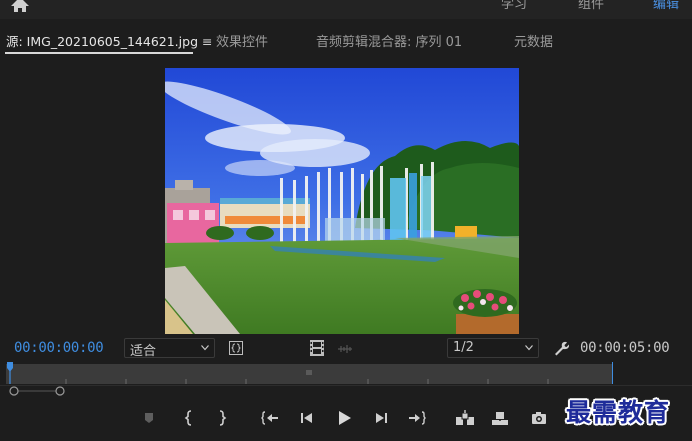 The height and width of the screenshot is (441, 692). What do you see at coordinates (389, 40) in the screenshot?
I see `tab-audio-clip-mixer: 音频剪辑混合器: 序列 01` at bounding box center [389, 40].